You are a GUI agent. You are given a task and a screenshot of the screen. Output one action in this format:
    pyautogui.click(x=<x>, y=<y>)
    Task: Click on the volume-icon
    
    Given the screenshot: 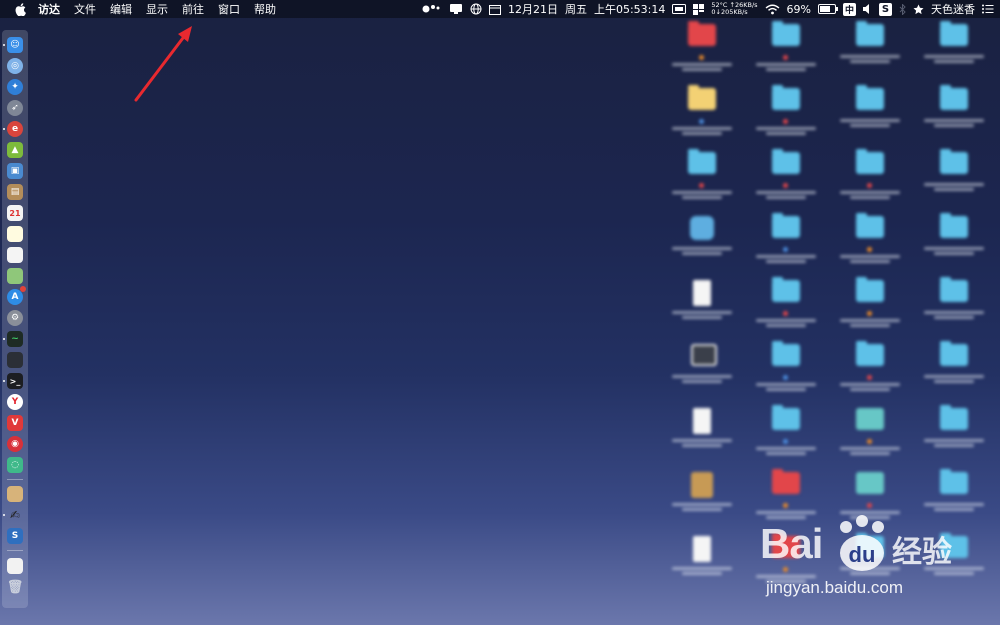 What is the action you would take?
    pyautogui.click(x=867, y=9)
    